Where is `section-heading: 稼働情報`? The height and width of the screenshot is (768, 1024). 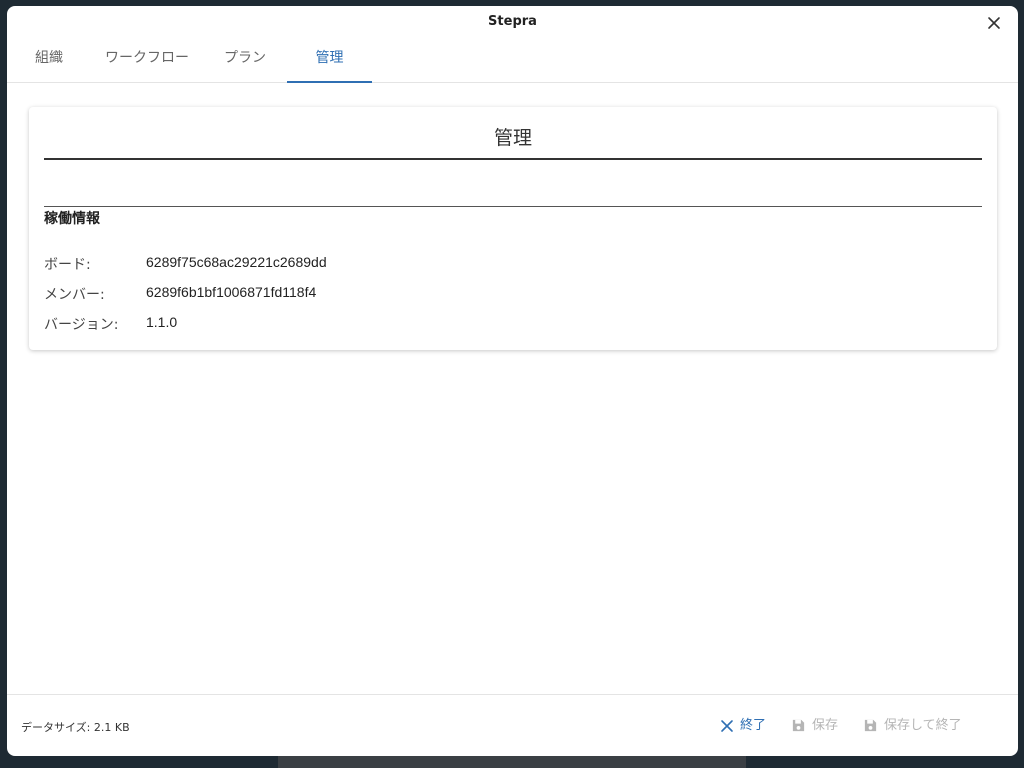
section-heading: 稼働情報 is located at coordinates (72, 219).